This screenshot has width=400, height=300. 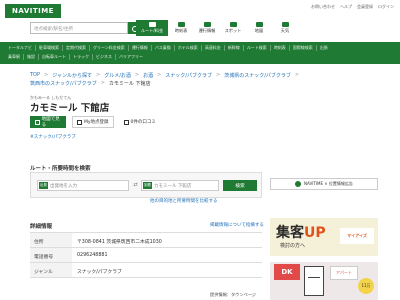 I want to click on top-link-login: ログイン, so click(x=386, y=7).